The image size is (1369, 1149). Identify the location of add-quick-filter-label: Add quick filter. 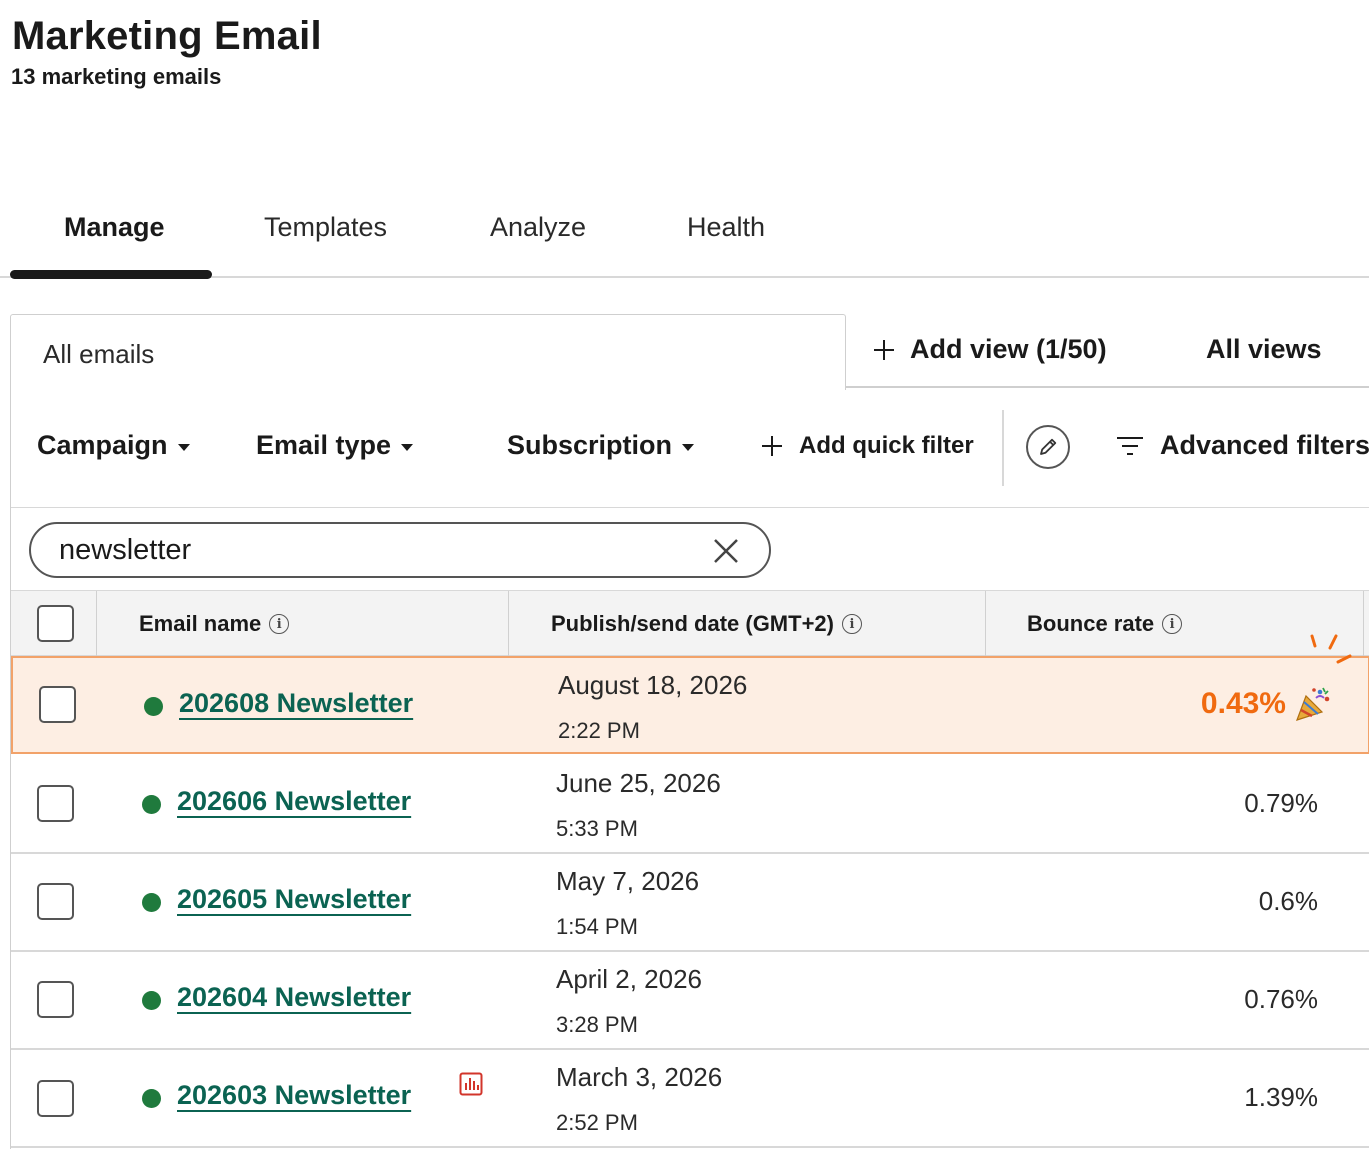
(886, 445).